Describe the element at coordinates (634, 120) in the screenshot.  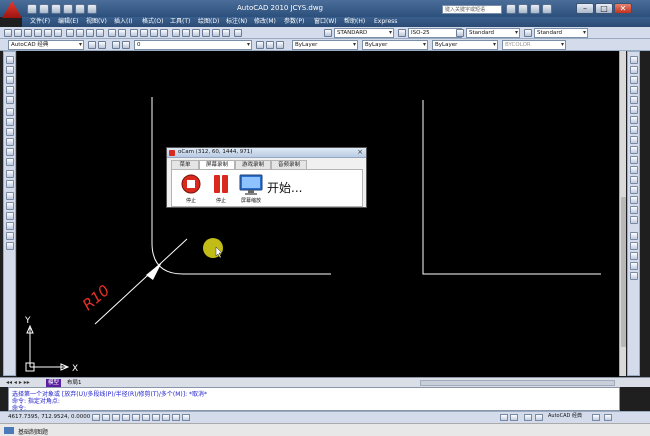
I see `rotate-icon` at that location.